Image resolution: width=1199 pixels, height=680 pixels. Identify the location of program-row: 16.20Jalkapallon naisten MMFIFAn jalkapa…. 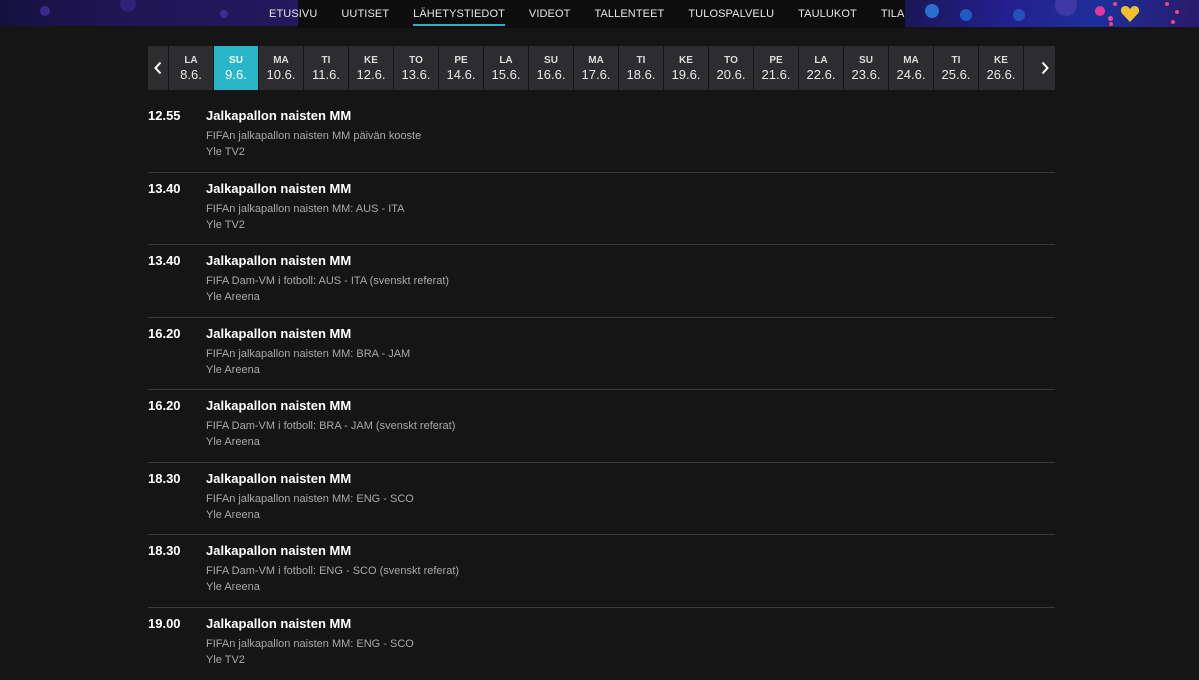
(601, 354).